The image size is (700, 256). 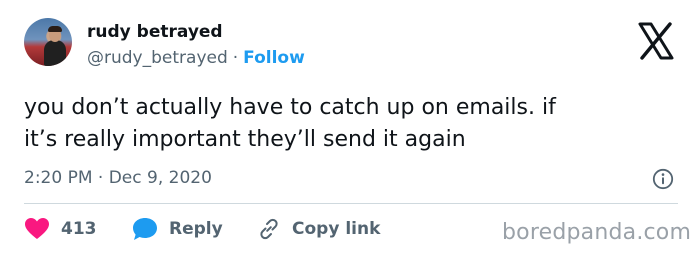 What do you see at coordinates (60, 229) in the screenshot?
I see `like-button: 413` at bounding box center [60, 229].